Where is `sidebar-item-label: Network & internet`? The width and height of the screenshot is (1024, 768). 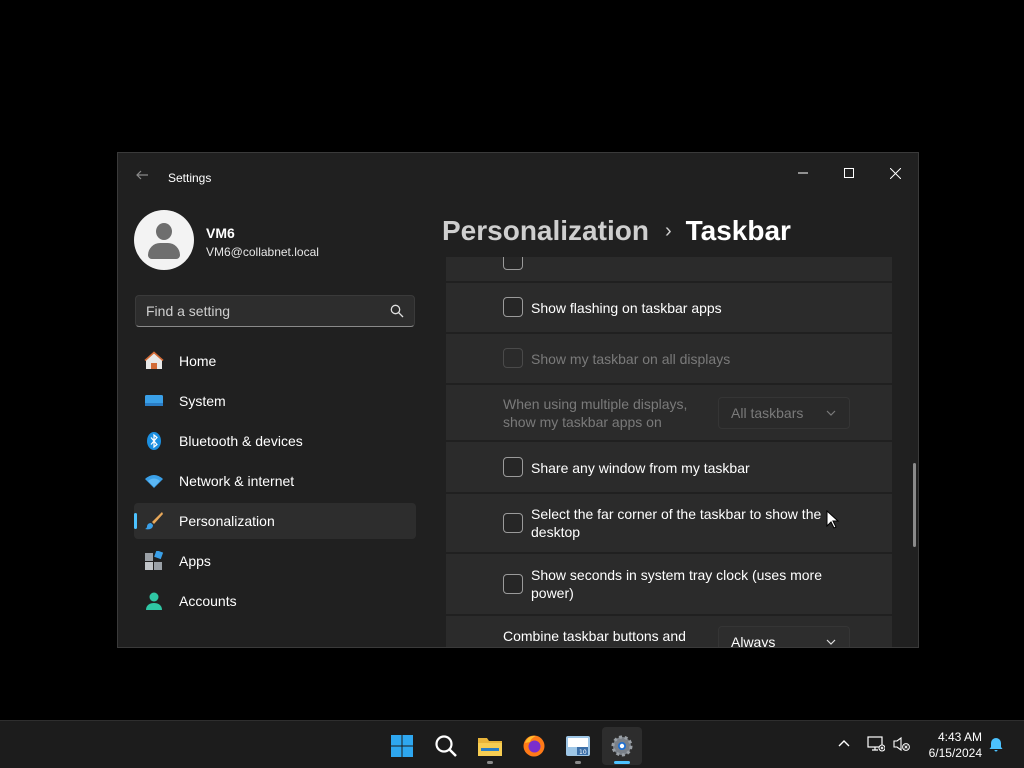
sidebar-item-label: Network & internet is located at coordinates (237, 481).